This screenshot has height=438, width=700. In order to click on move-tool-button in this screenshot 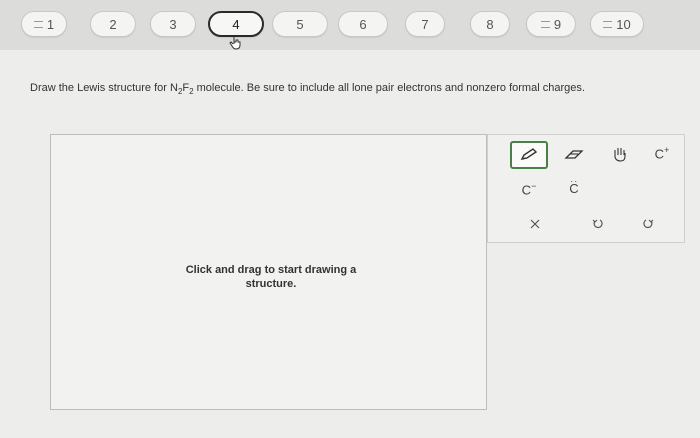, I will do `click(620, 154)`.